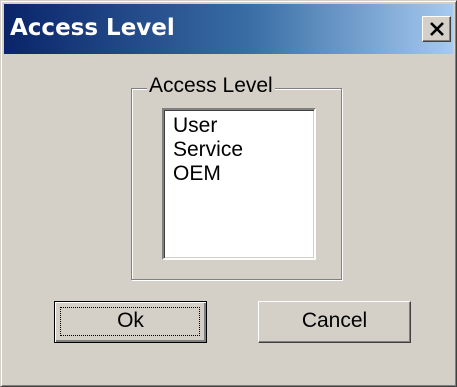 This screenshot has width=457, height=387. What do you see at coordinates (228, 29) in the screenshot?
I see `title-bar: Access Level` at bounding box center [228, 29].